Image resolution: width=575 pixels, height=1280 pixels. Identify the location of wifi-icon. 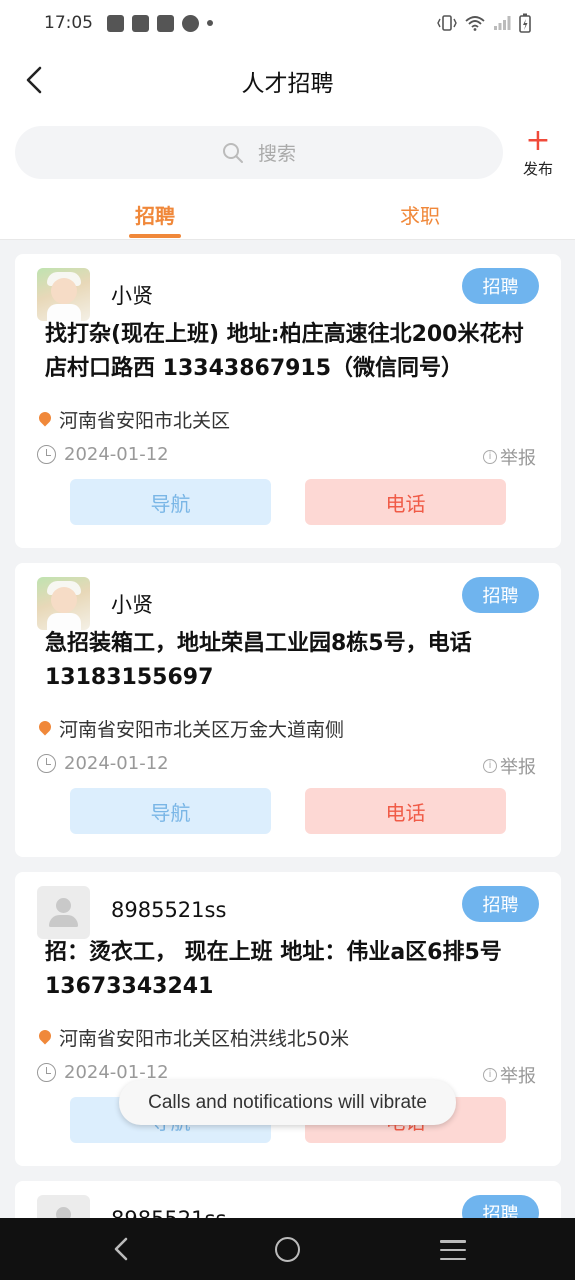
(475, 23).